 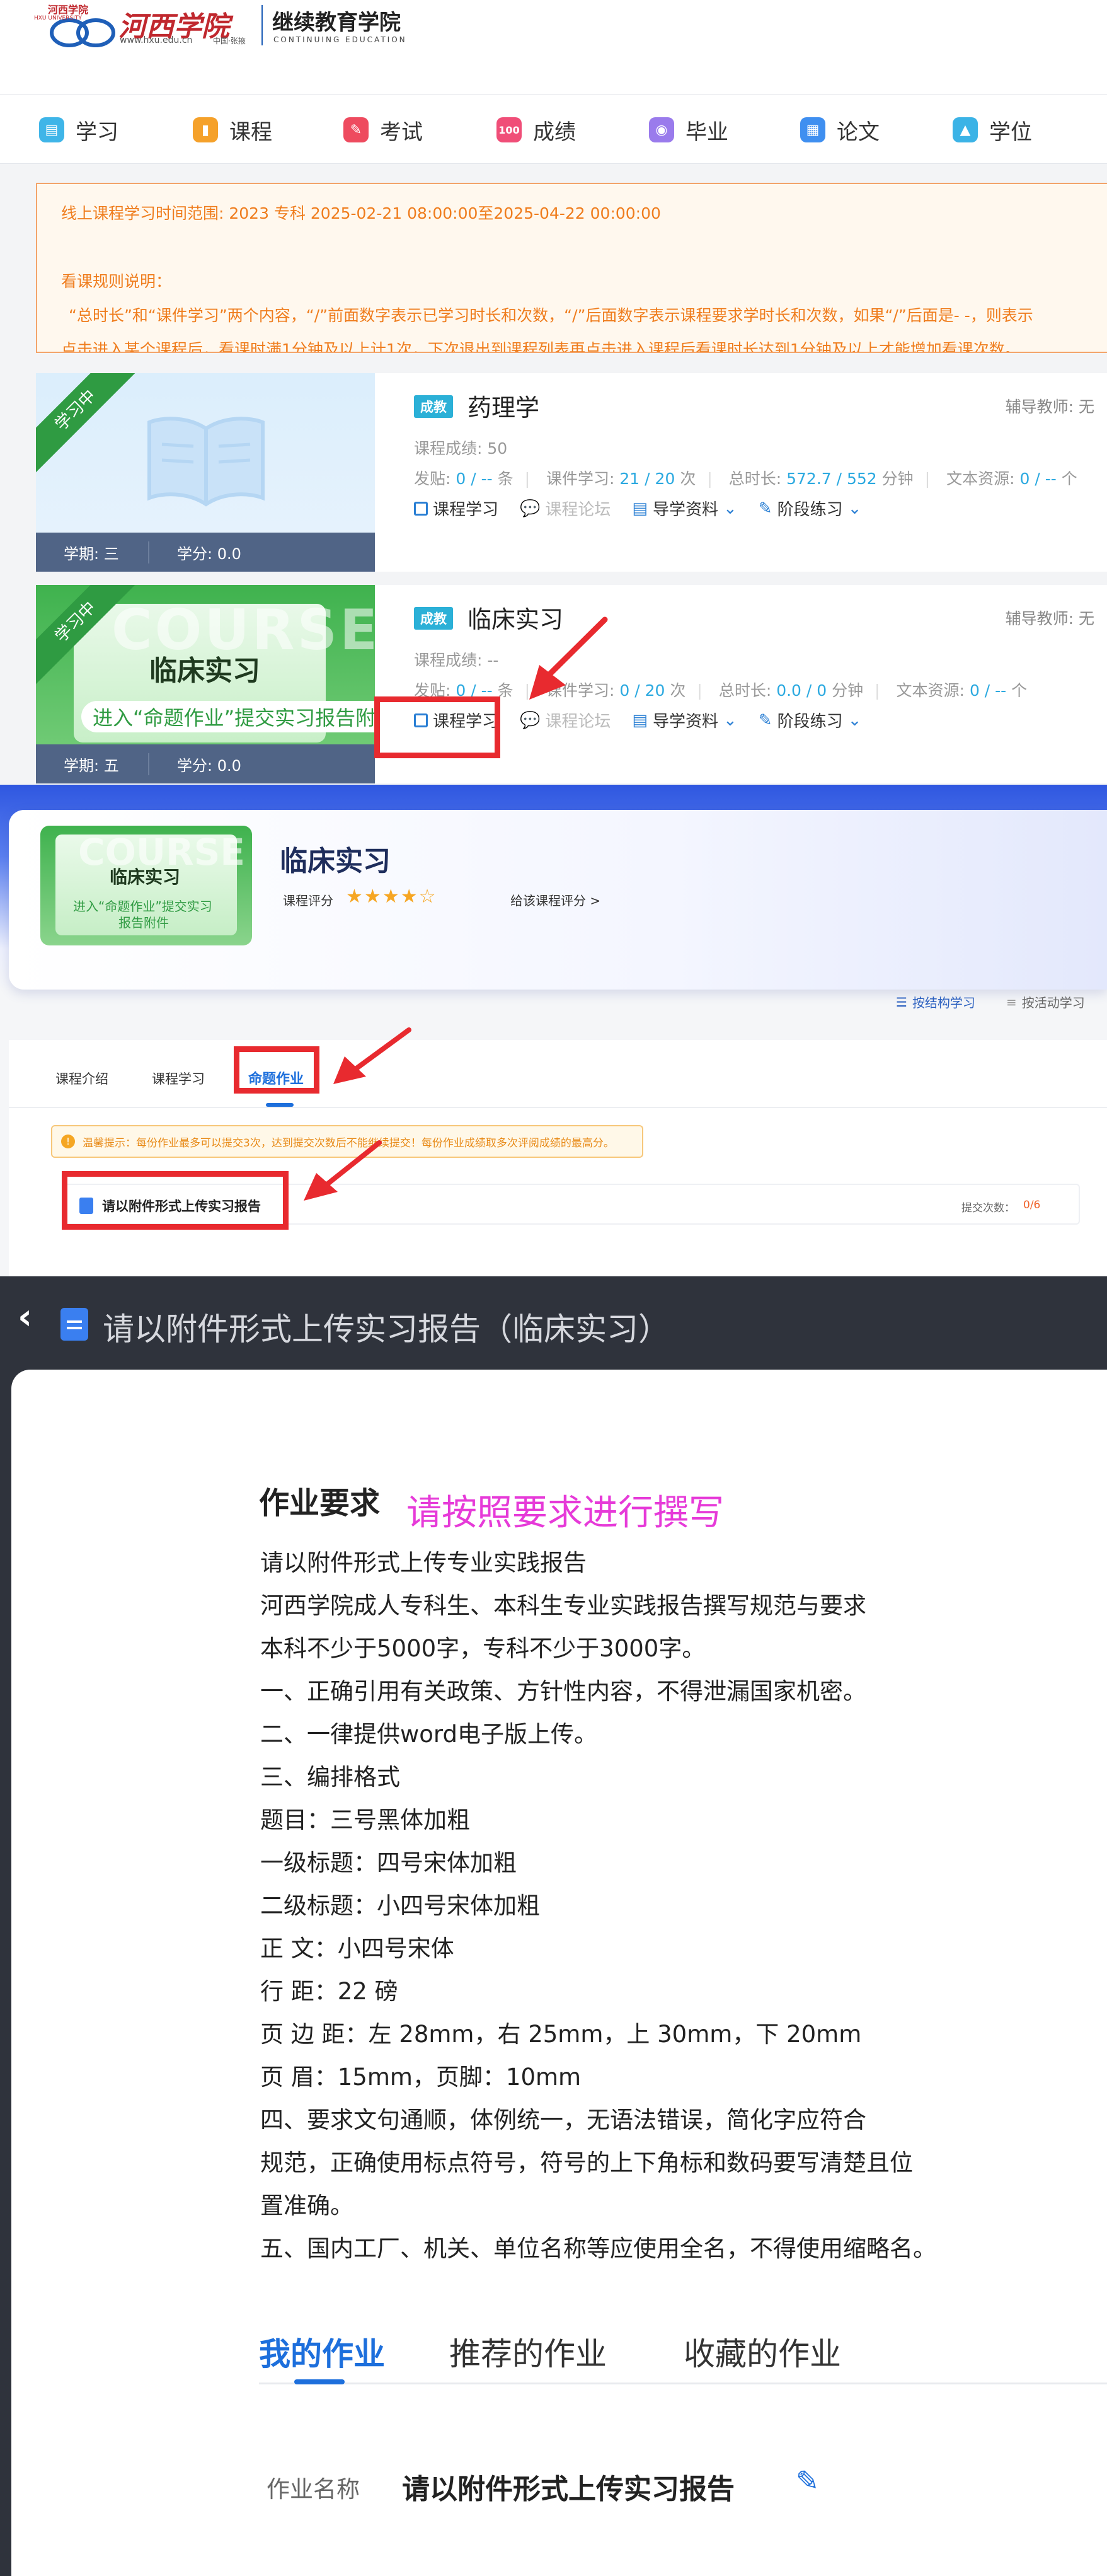 What do you see at coordinates (466, 509) in the screenshot?
I see `button-label: 课程学习` at bounding box center [466, 509].